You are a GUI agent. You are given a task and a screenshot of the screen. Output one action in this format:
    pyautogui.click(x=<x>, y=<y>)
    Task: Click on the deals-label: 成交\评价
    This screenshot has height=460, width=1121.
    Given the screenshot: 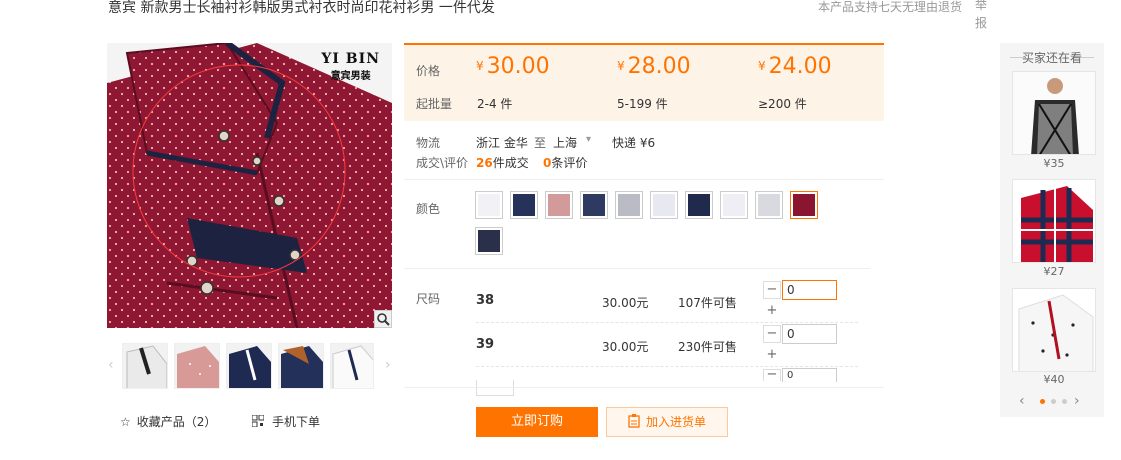 What is the action you would take?
    pyautogui.click(x=442, y=163)
    